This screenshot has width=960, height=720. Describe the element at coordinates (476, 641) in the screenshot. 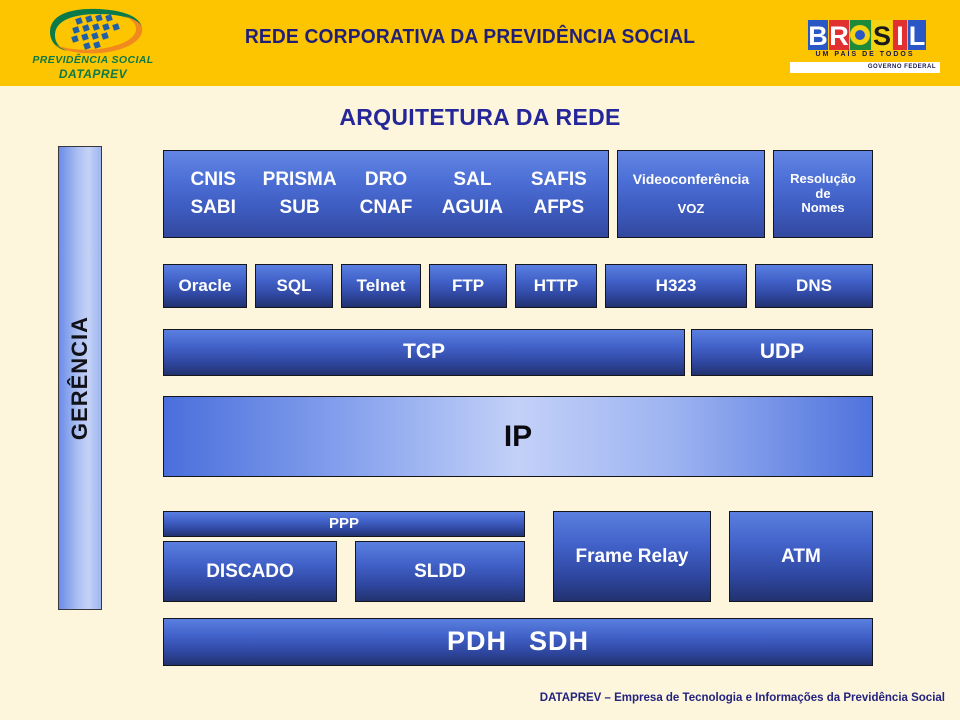

I see `pdh-label: PDH` at that location.